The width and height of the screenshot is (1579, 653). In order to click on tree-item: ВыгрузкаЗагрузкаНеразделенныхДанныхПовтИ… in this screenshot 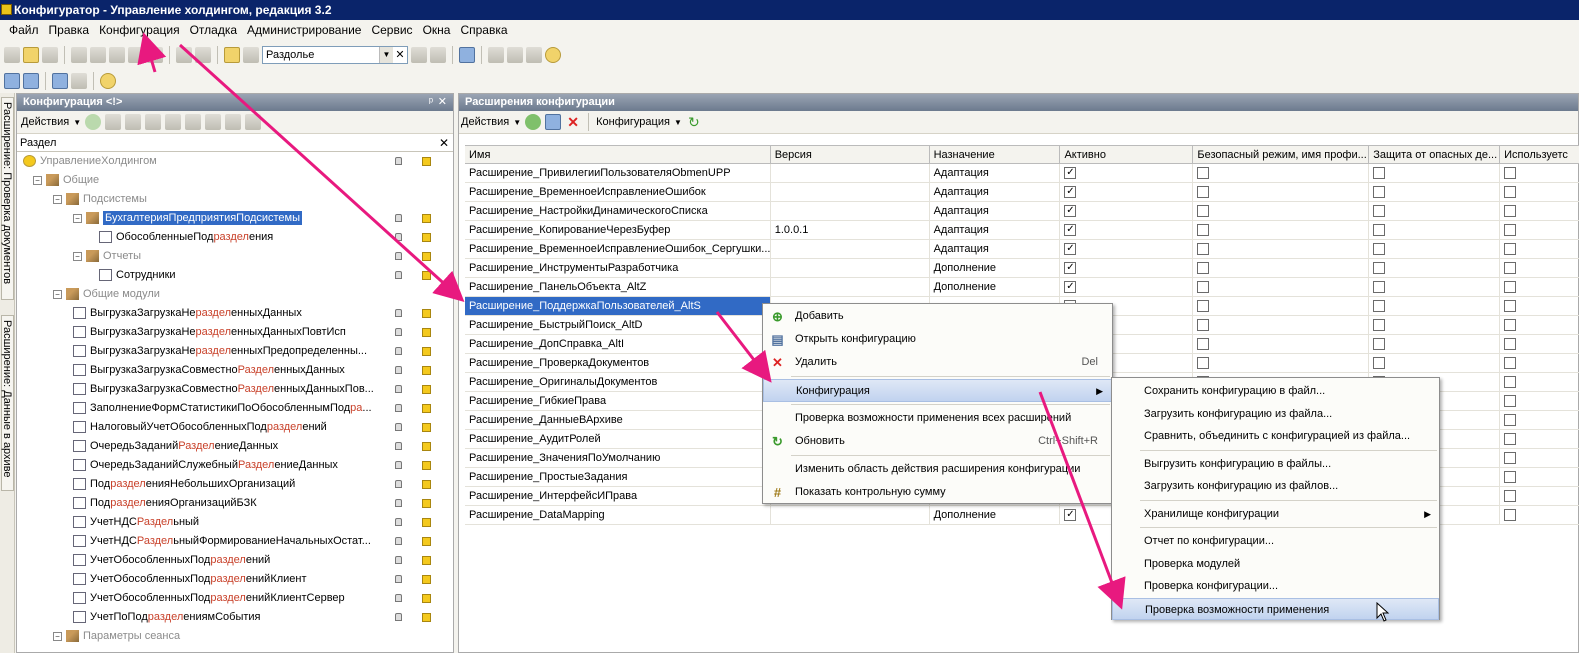, I will do `click(235, 332)`.